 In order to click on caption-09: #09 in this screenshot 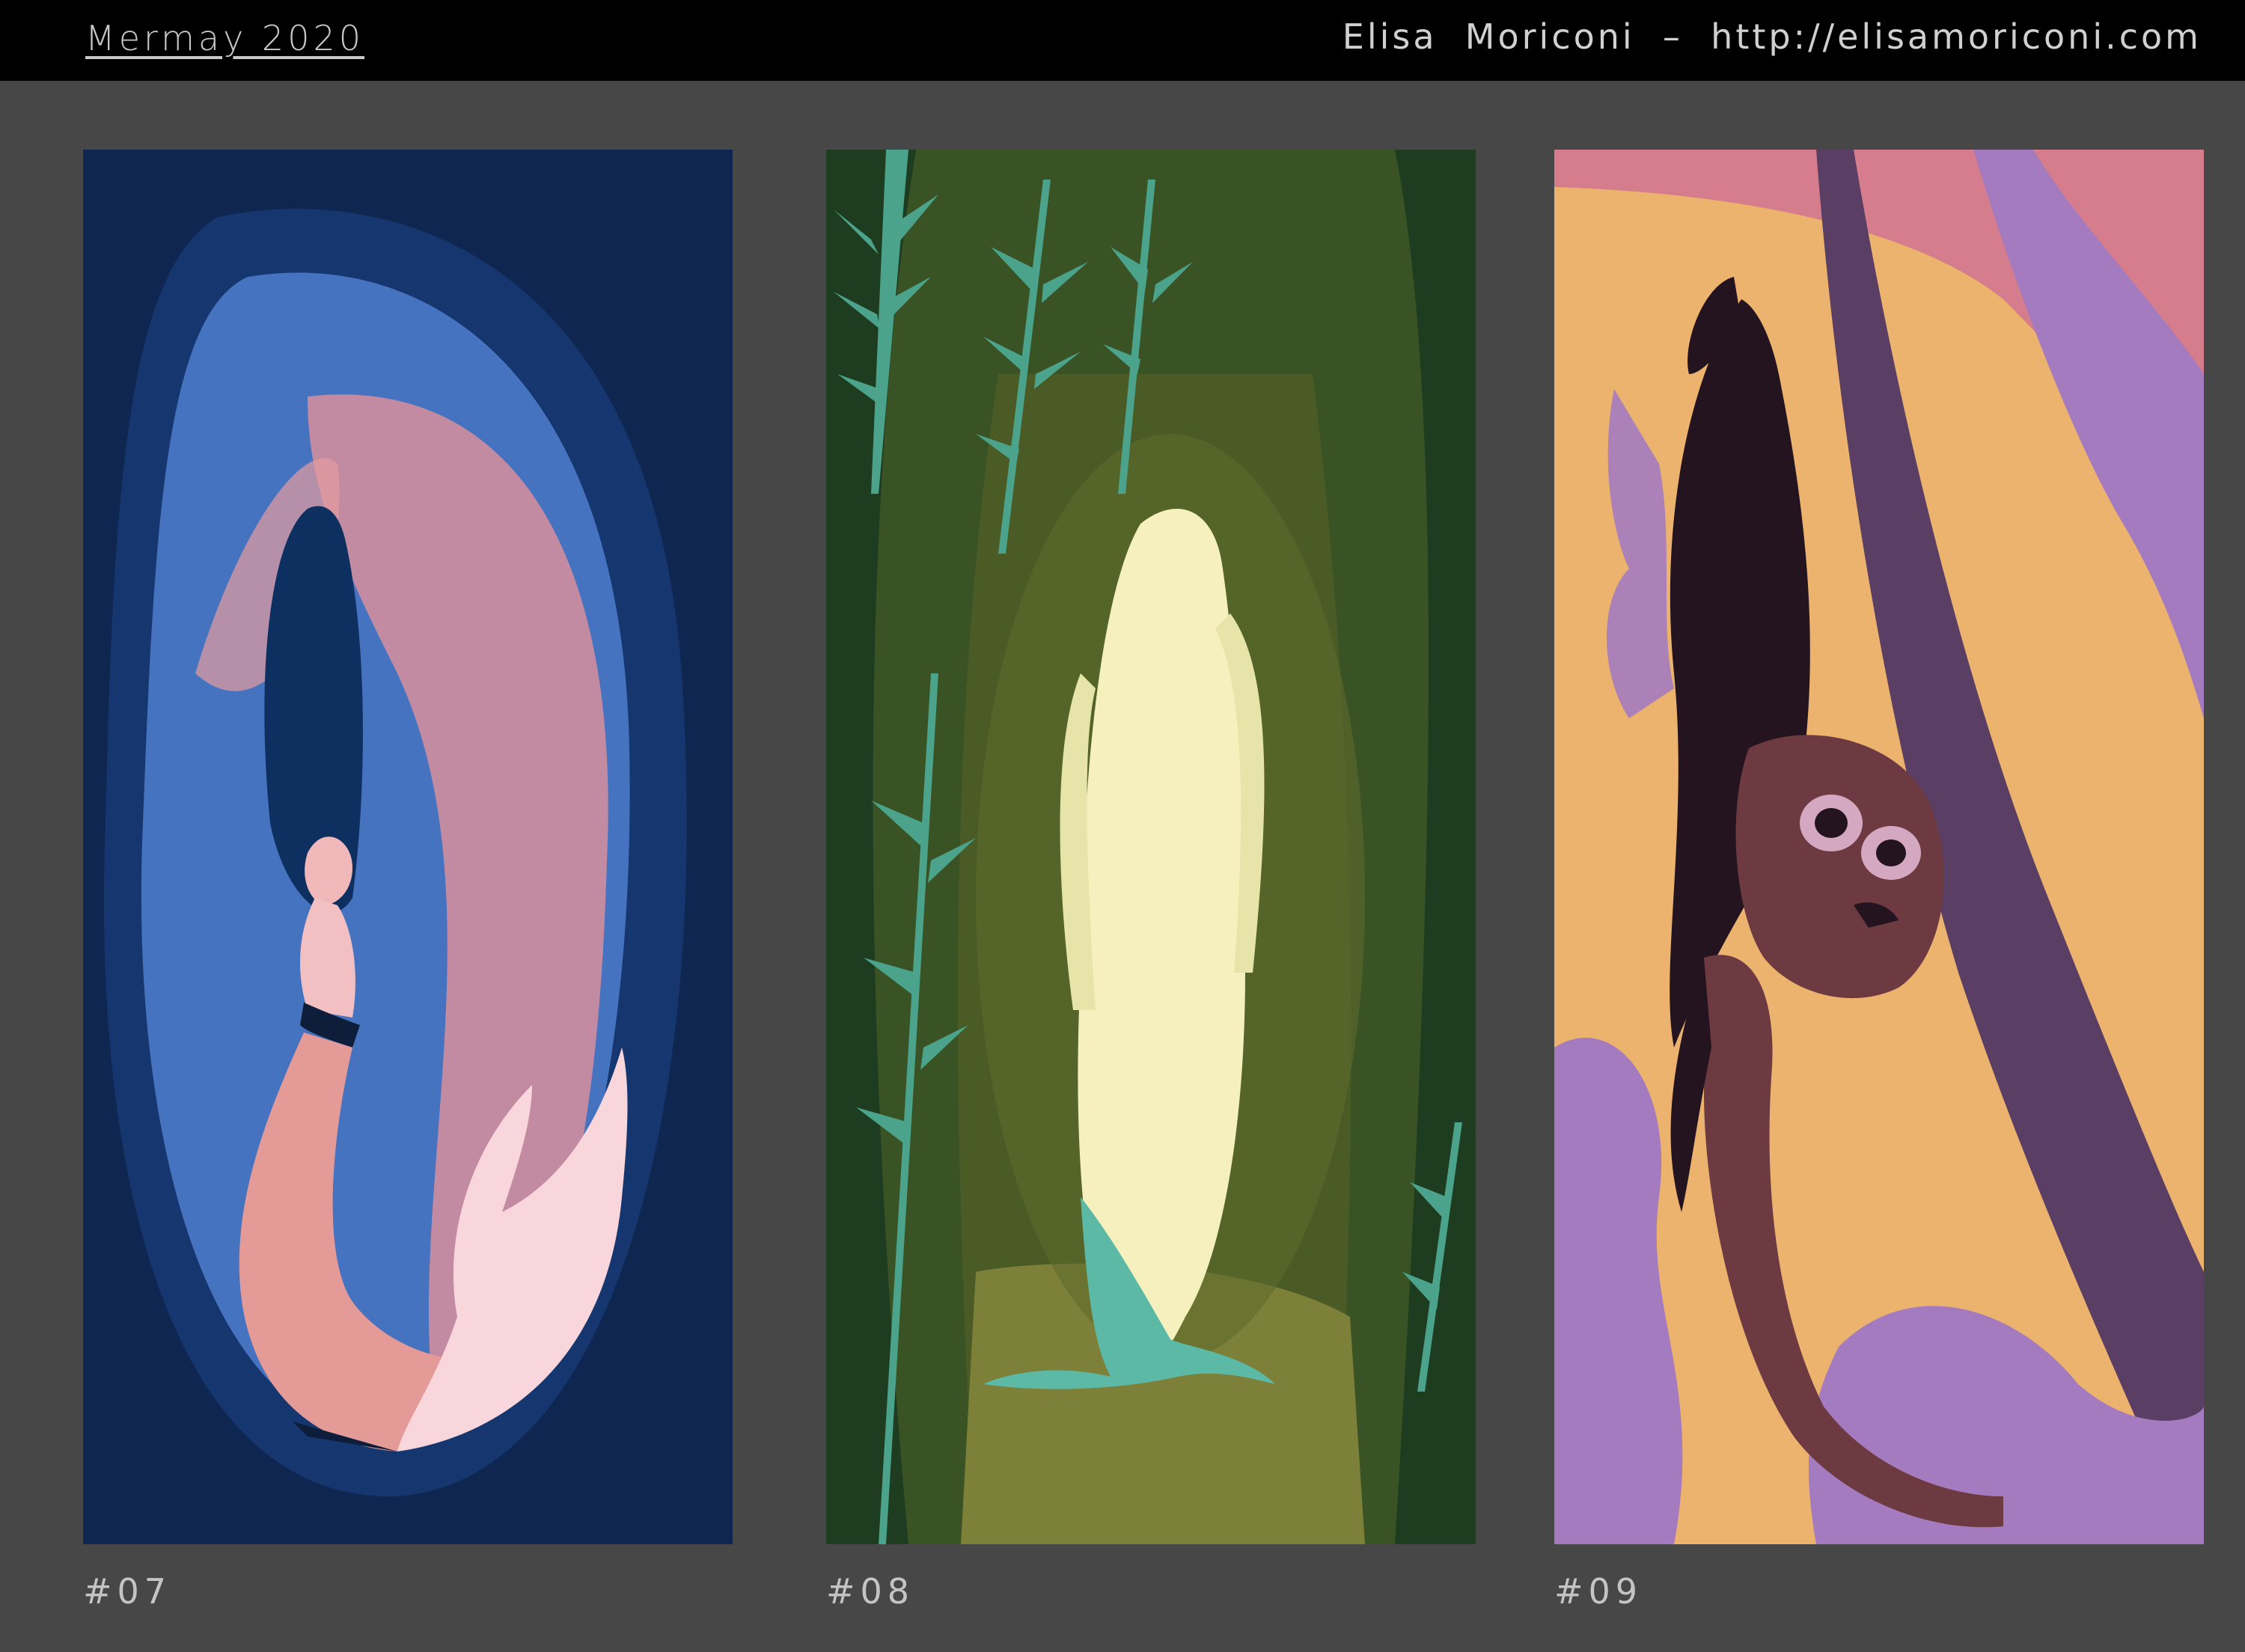, I will do `click(1598, 1591)`.